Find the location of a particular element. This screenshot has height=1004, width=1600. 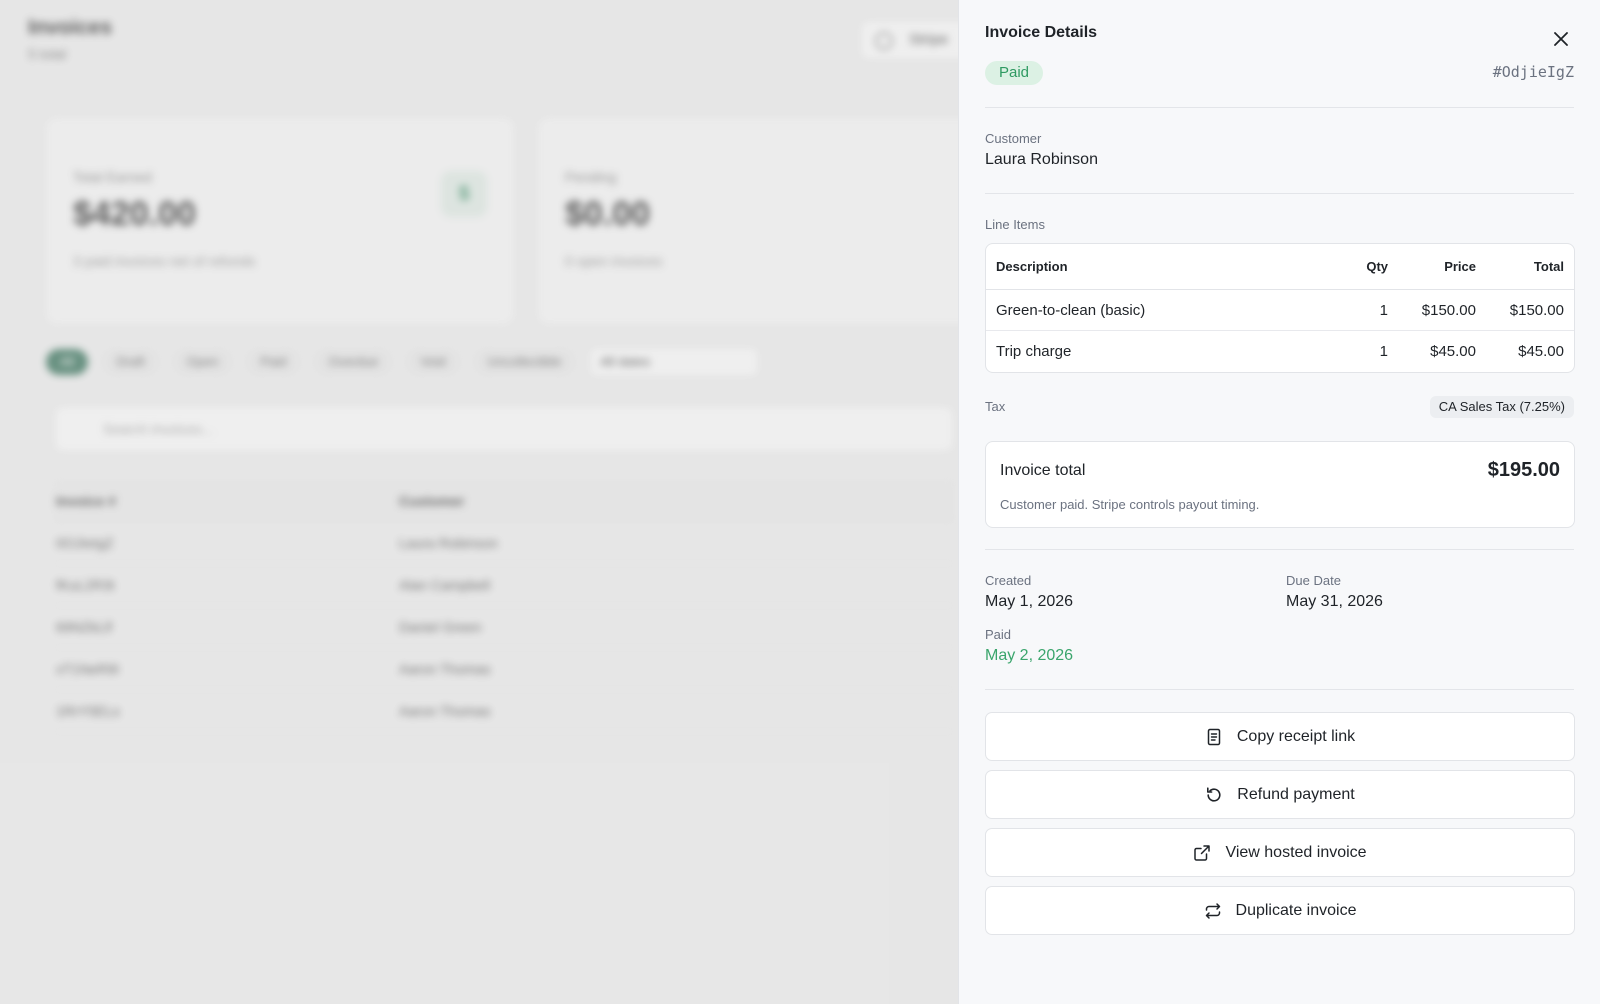

invoice-id: #OdjieIgZ is located at coordinates (1533, 72).